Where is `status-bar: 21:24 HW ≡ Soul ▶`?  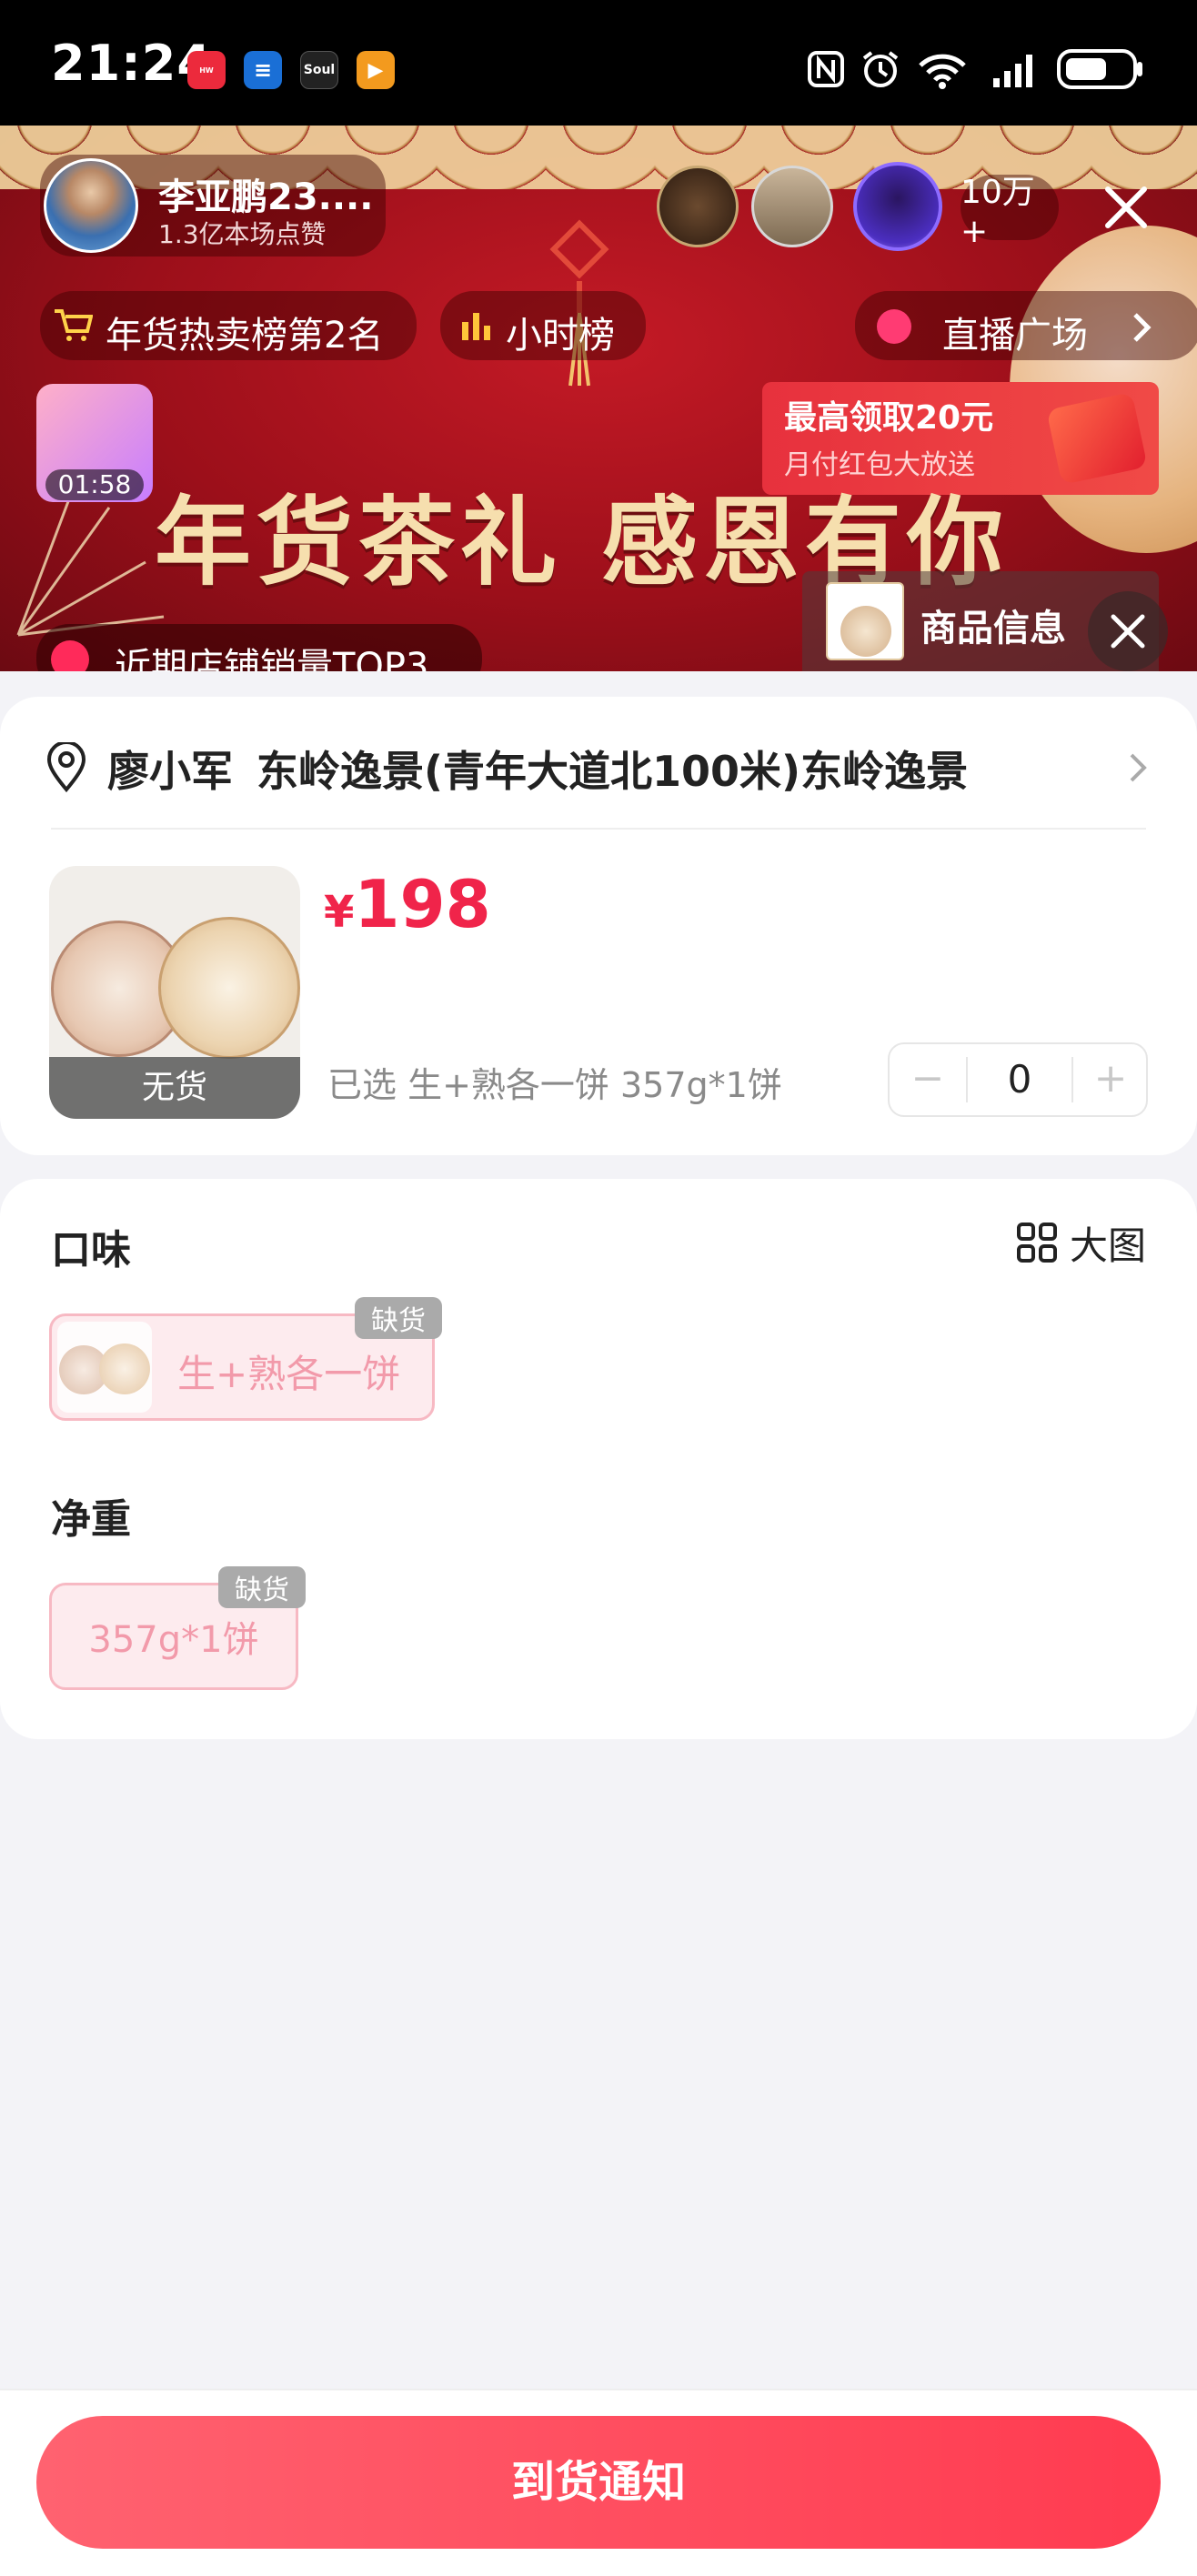 status-bar: 21:24 HW ≡ Soul ▶ is located at coordinates (598, 63).